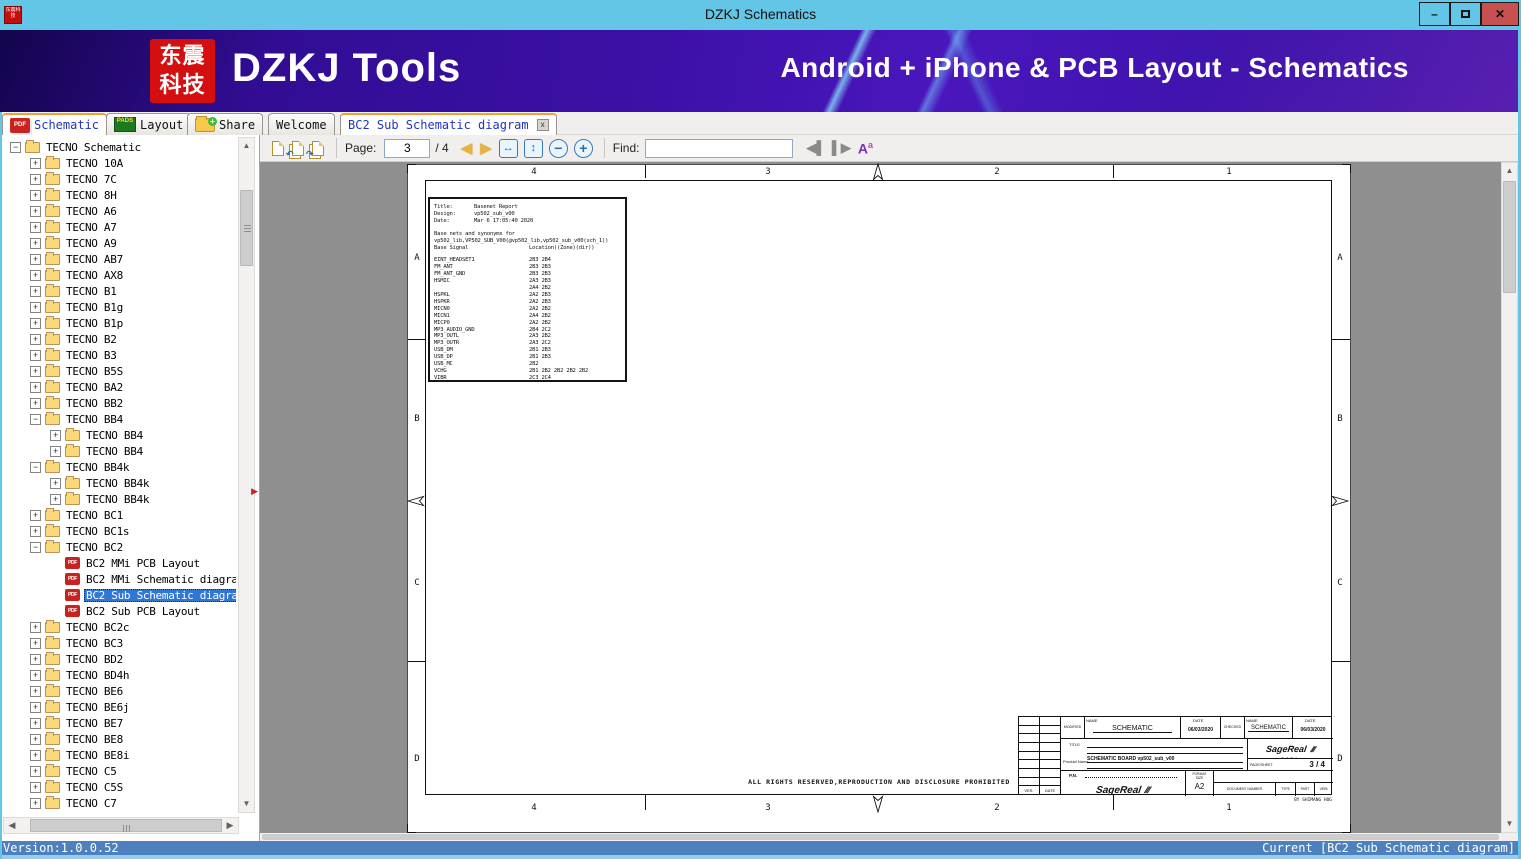  I want to click on viewer-vertical-scrollbar: ▲ ▼, so click(1509, 497).